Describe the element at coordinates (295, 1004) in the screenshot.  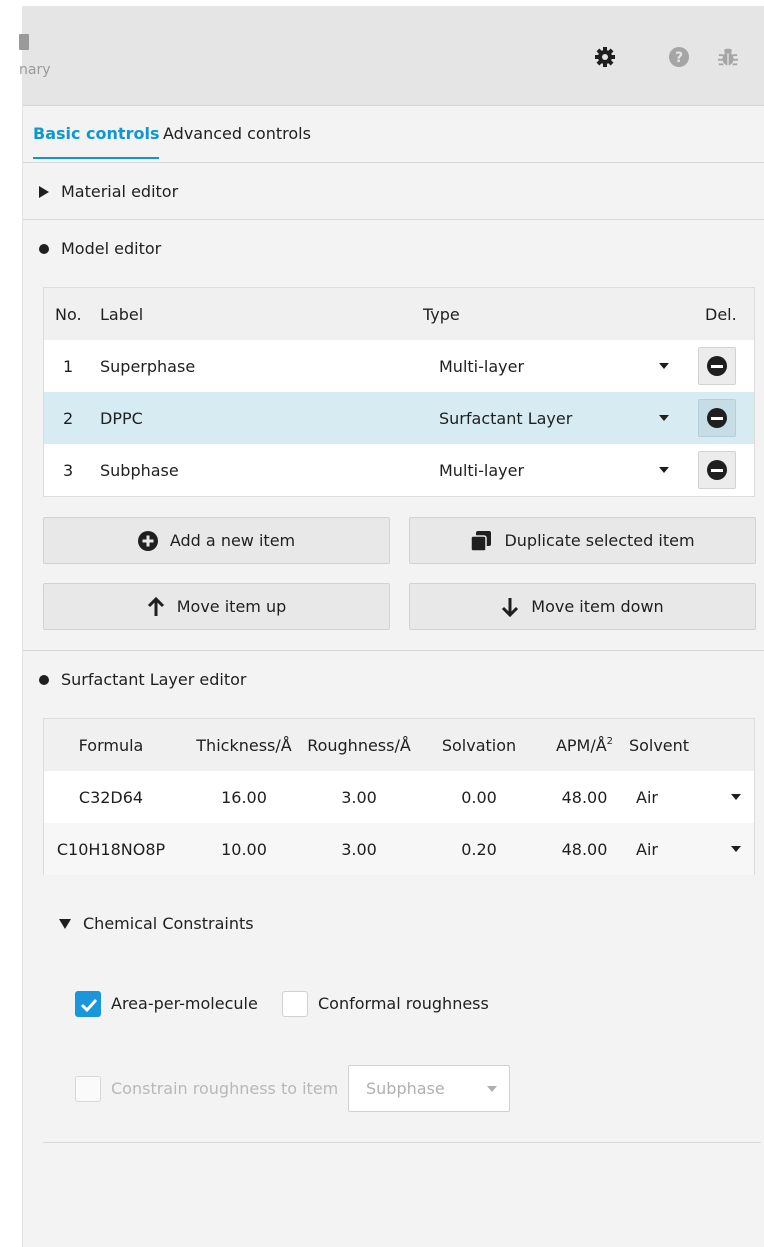
I see `conformal-roughness-checkbox` at that location.